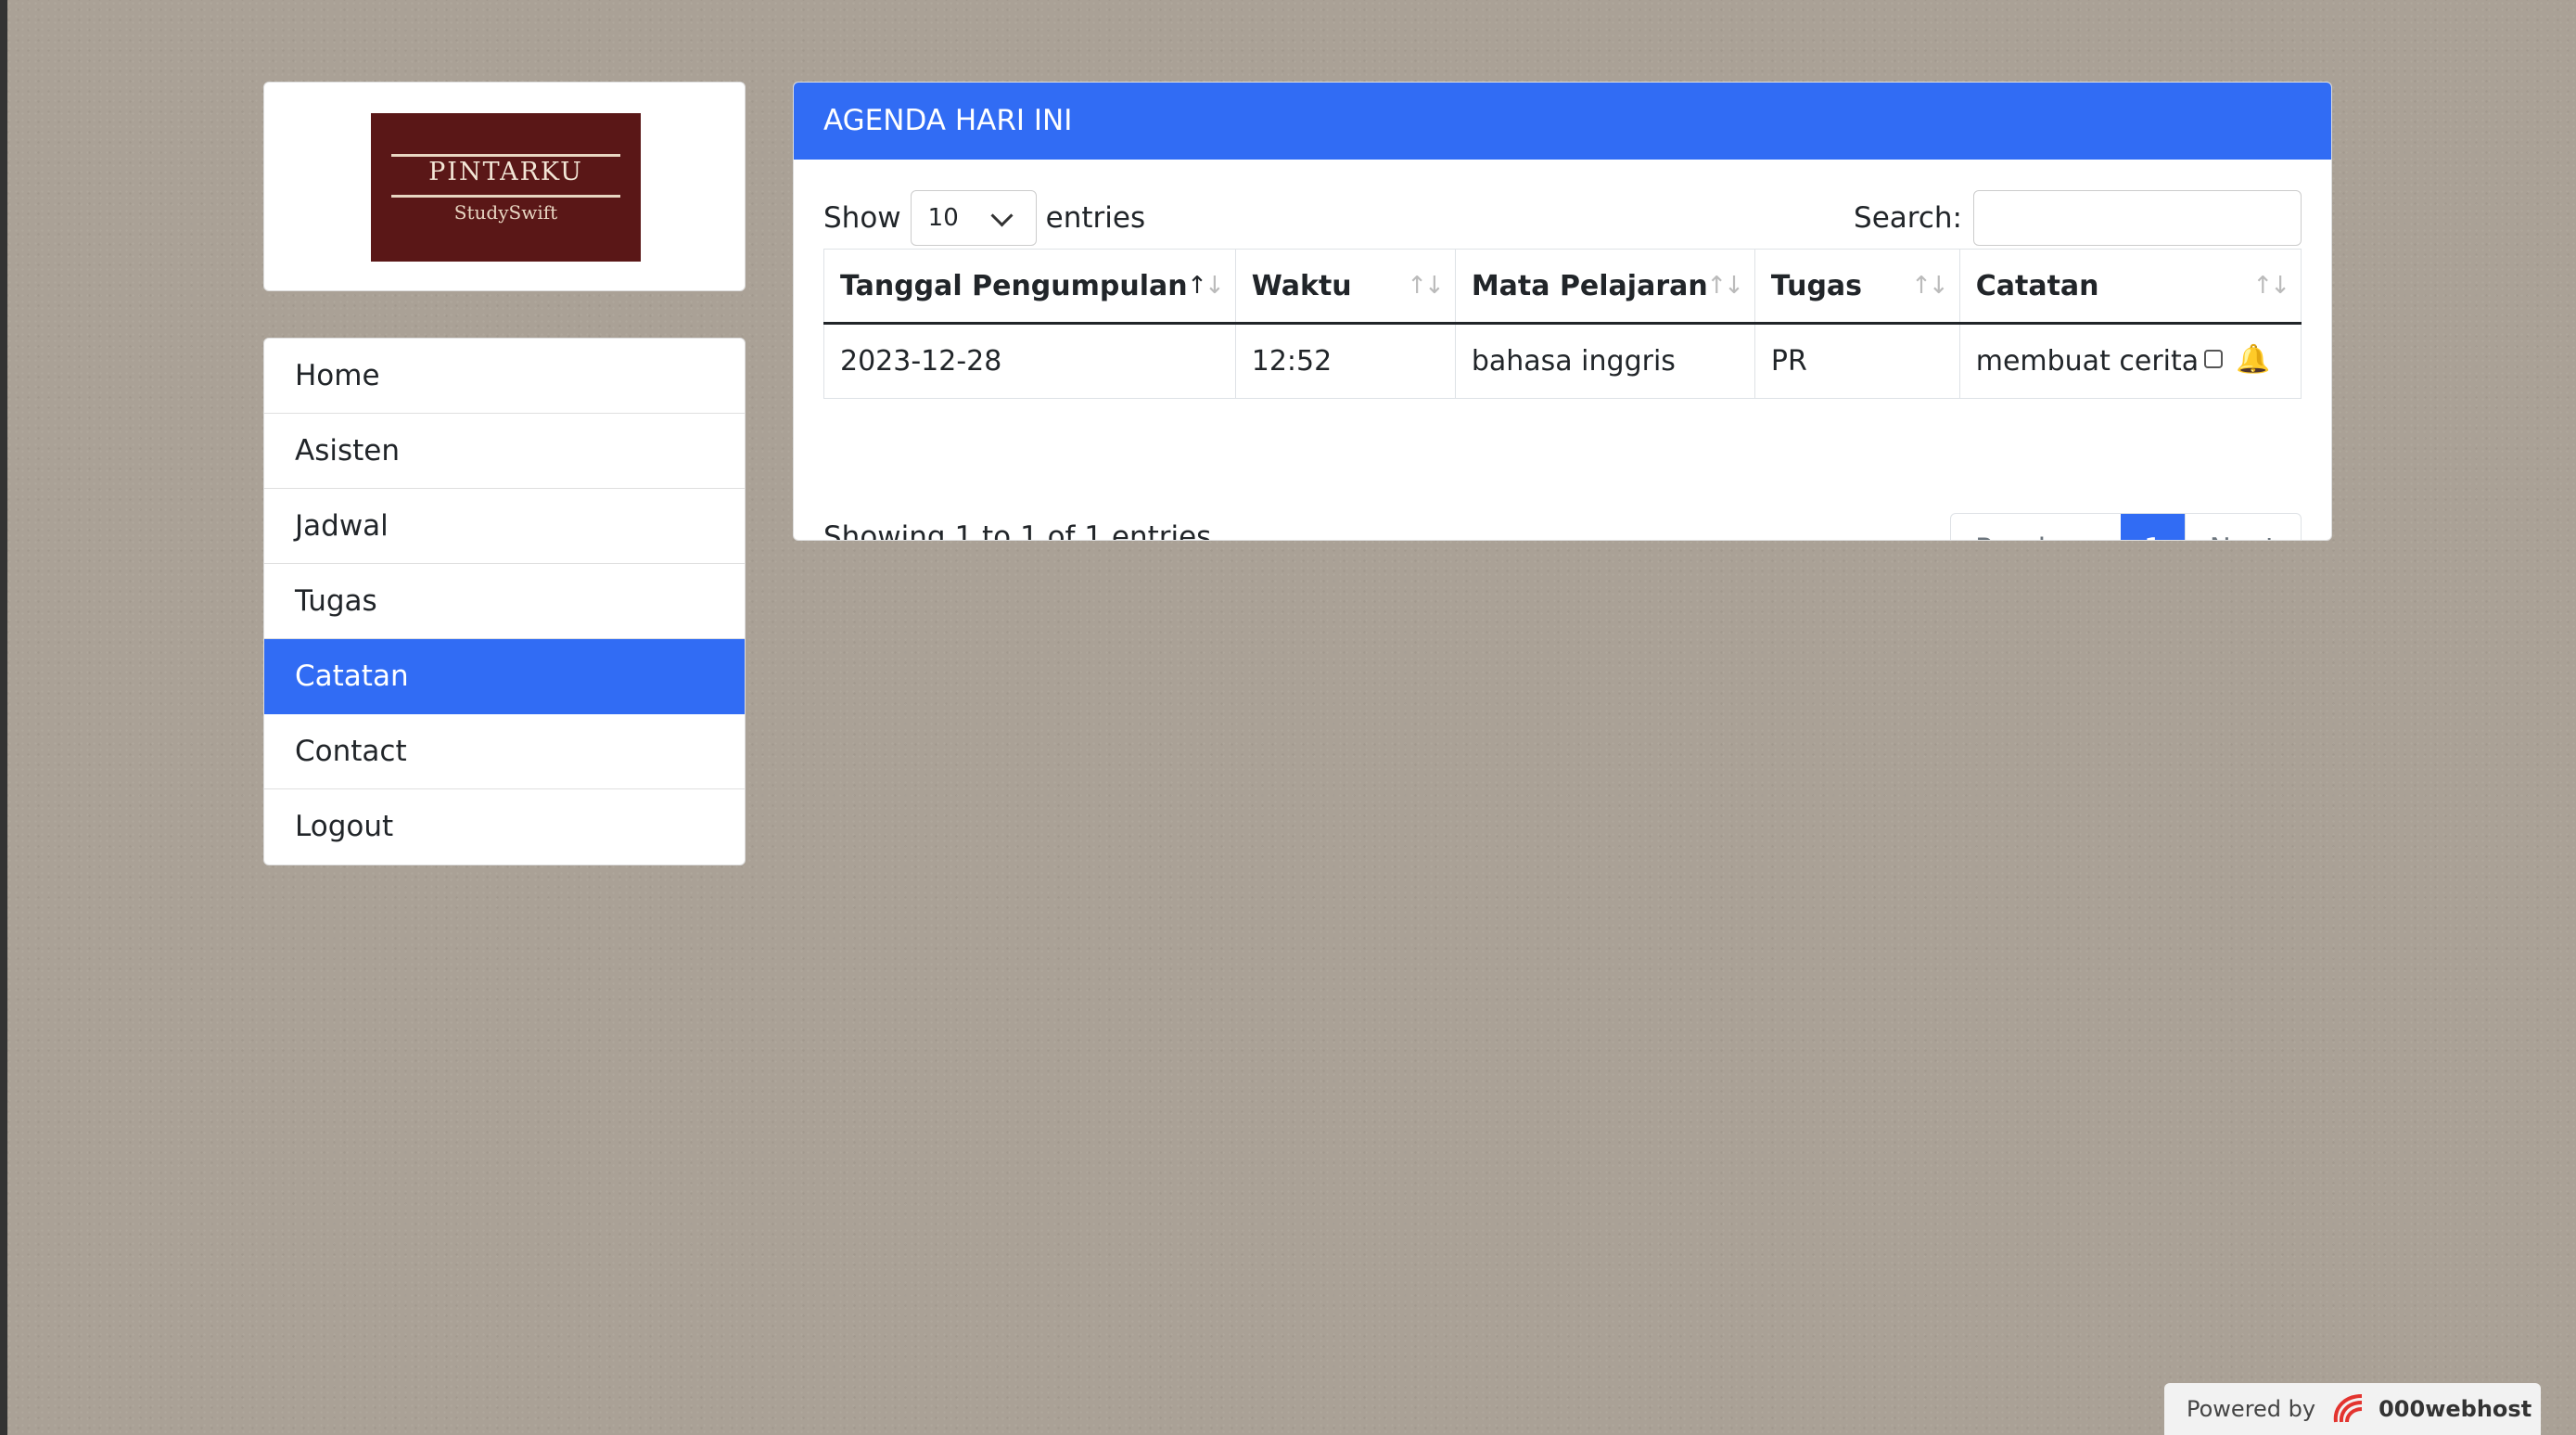 The image size is (2576, 1435). What do you see at coordinates (2130, 287) in the screenshot?
I see `column-header-catatan: Catatan ↑↓` at bounding box center [2130, 287].